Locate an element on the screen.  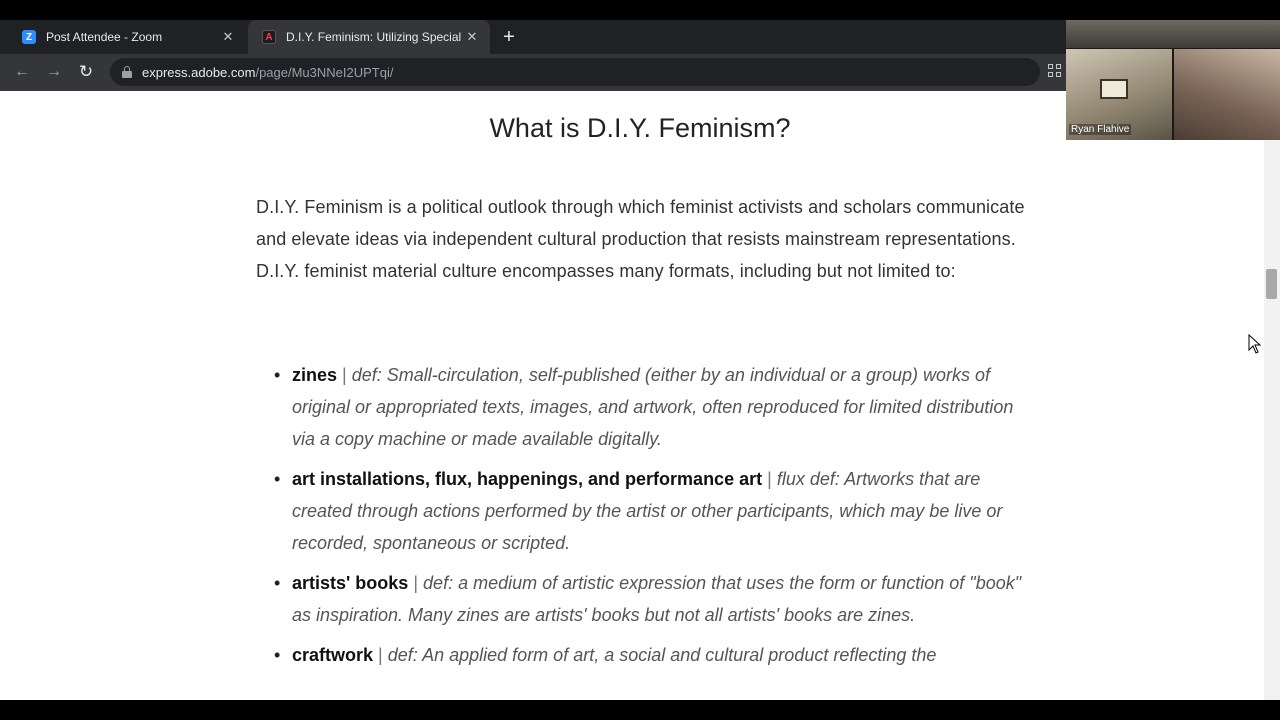
page-scrollbar is located at coordinates (1272, 395).